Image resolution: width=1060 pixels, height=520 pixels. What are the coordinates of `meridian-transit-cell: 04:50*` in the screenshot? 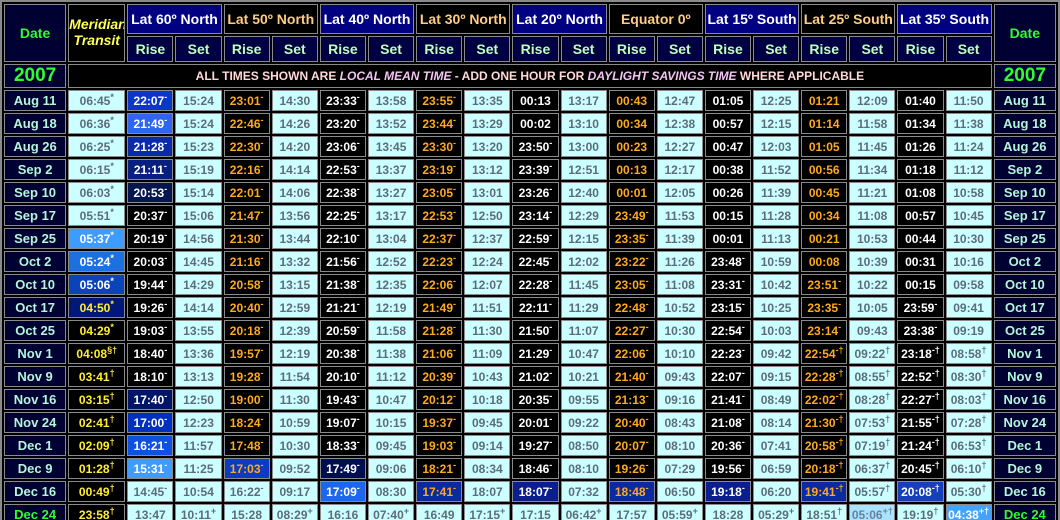 It's located at (97, 307).